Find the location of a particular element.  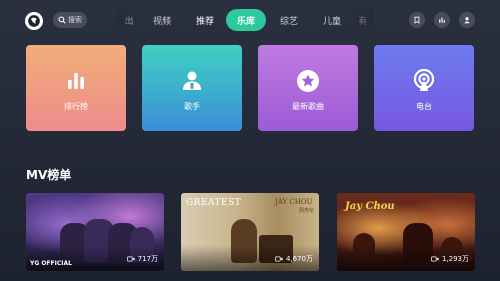

cover-title-left: GREATEST is located at coordinates (214, 203).